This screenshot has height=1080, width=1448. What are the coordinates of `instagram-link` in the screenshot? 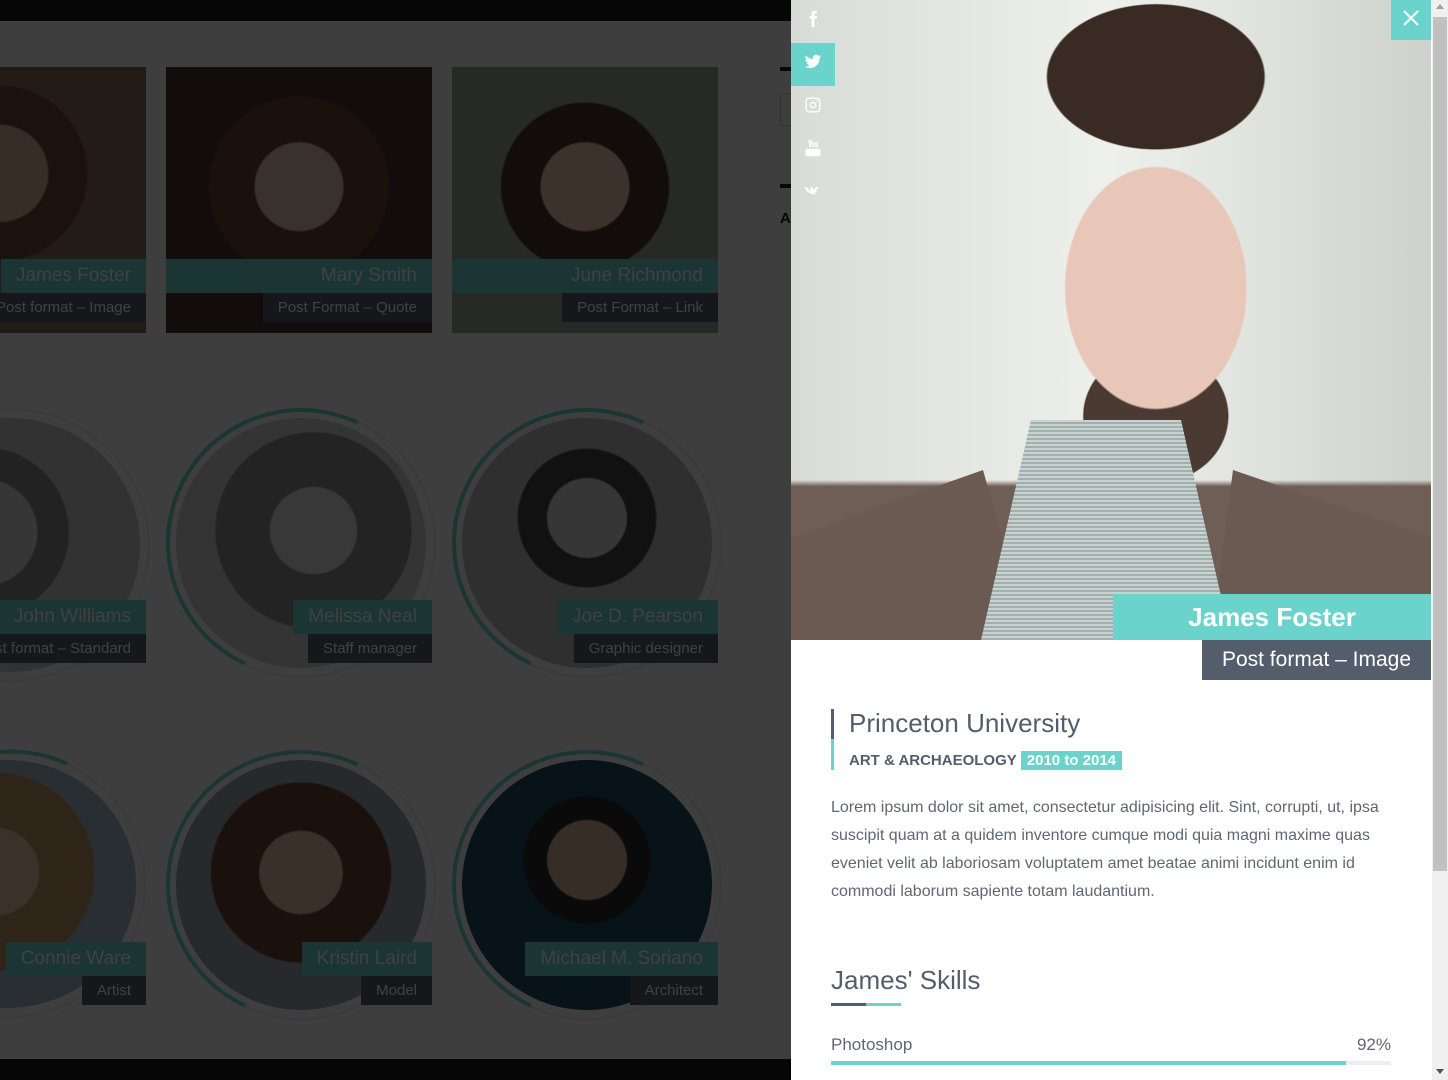 It's located at (813, 107).